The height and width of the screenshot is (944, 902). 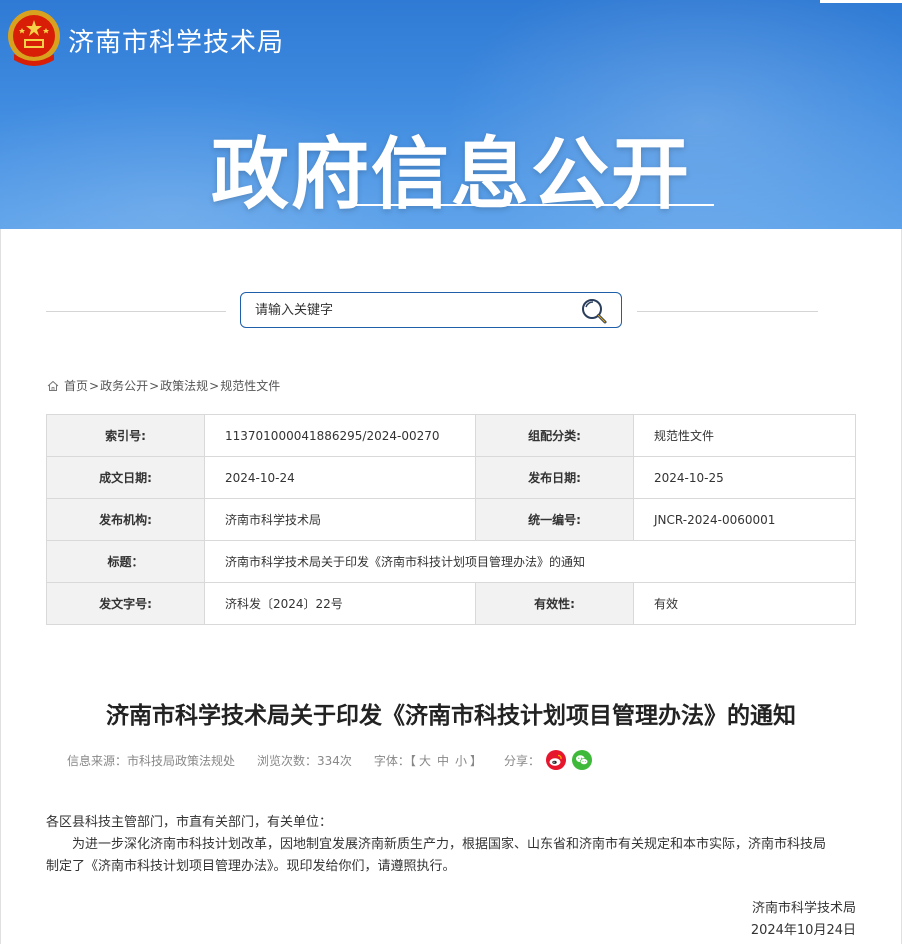 What do you see at coordinates (744, 435) in the screenshot?
I see `category-value: 规范性文件` at bounding box center [744, 435].